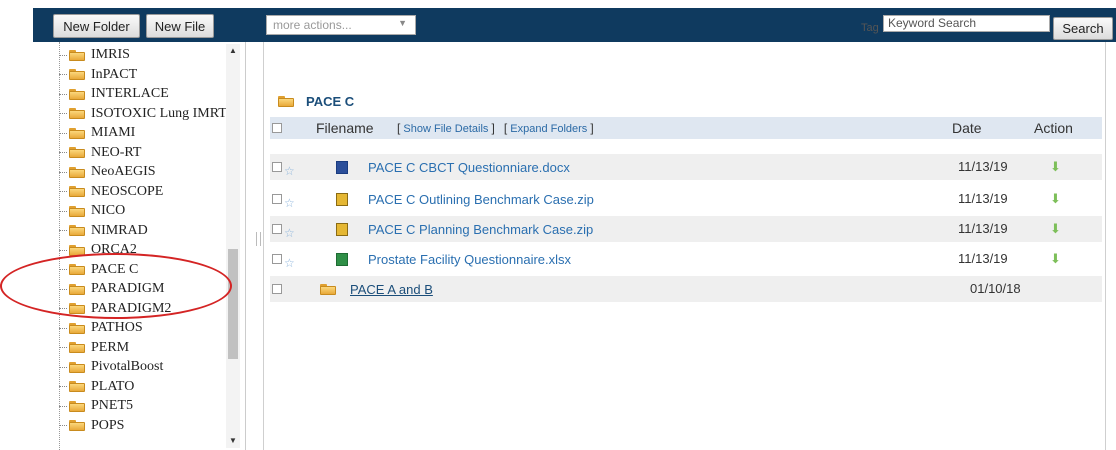  Describe the element at coordinates (233, 246) in the screenshot. I see `sidebar-scrollbar: ▲ ▼` at that location.